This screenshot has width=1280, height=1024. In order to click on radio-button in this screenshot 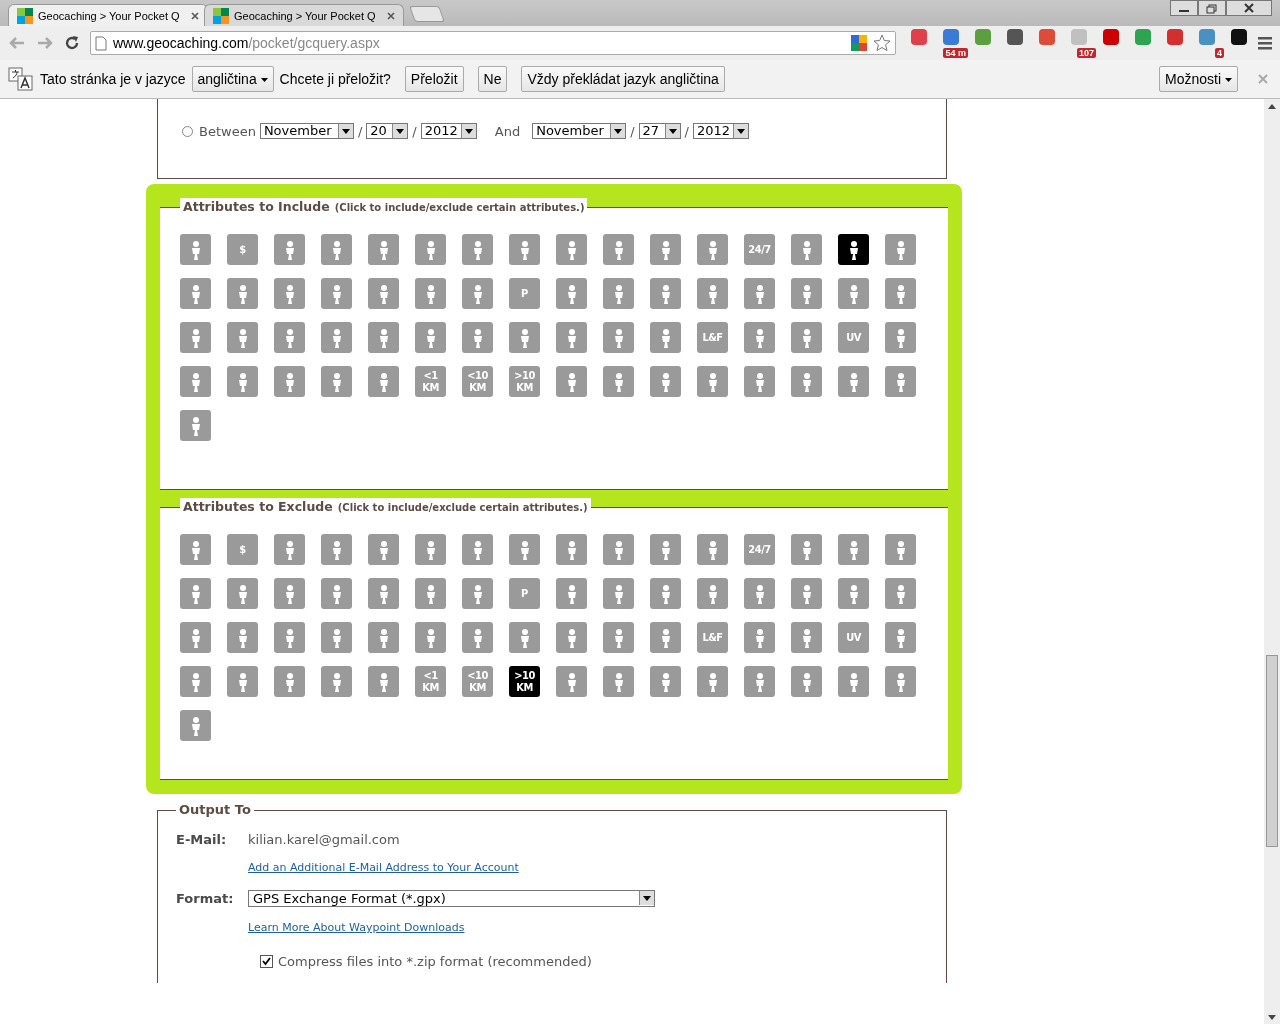, I will do `click(187, 131)`.